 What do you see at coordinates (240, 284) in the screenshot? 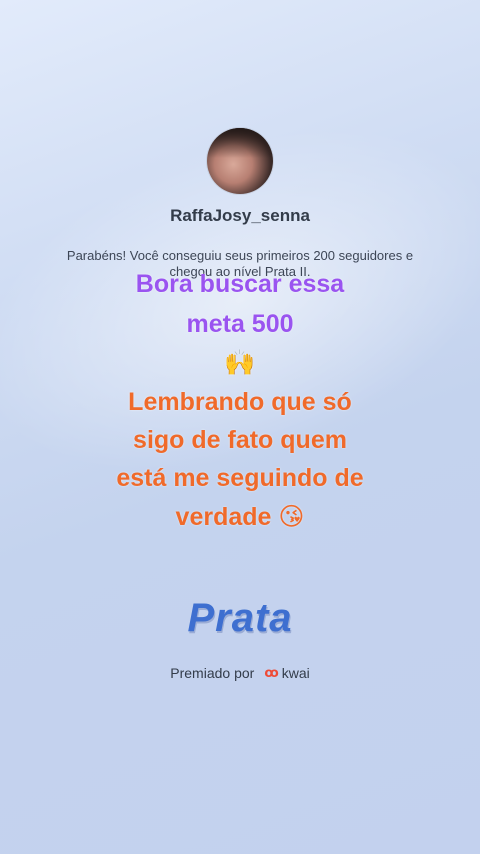
I see `caption-line-1: Bora buscar essa` at bounding box center [240, 284].